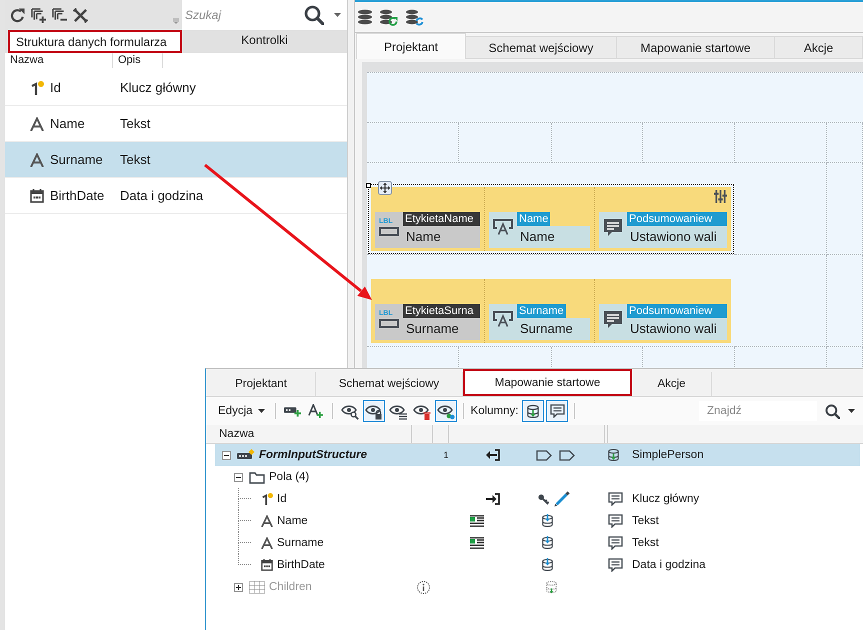  What do you see at coordinates (246, 455) in the screenshot?
I see `dotted-bar-diamond-icon` at bounding box center [246, 455].